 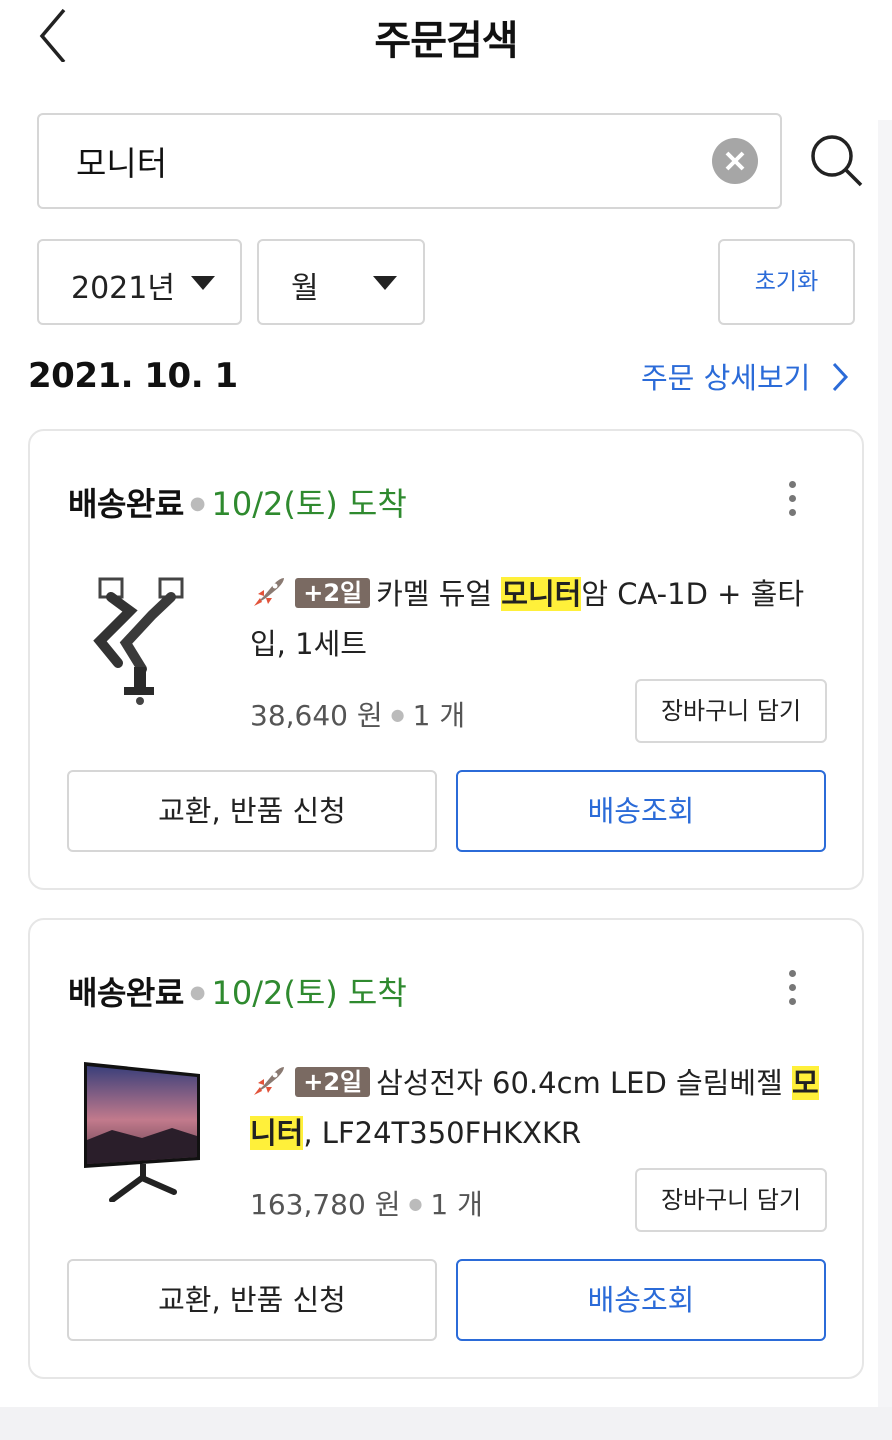 What do you see at coordinates (446, 41) in the screenshot?
I see `page-title: 주문검색` at bounding box center [446, 41].